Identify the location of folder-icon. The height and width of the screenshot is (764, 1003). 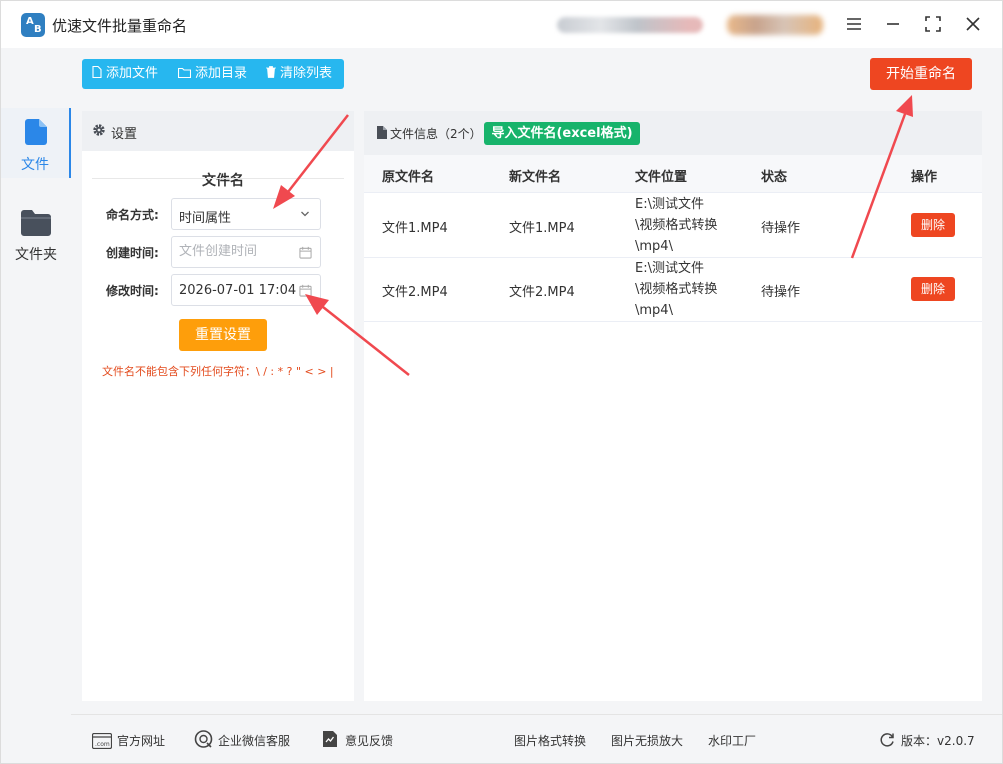
(36, 223).